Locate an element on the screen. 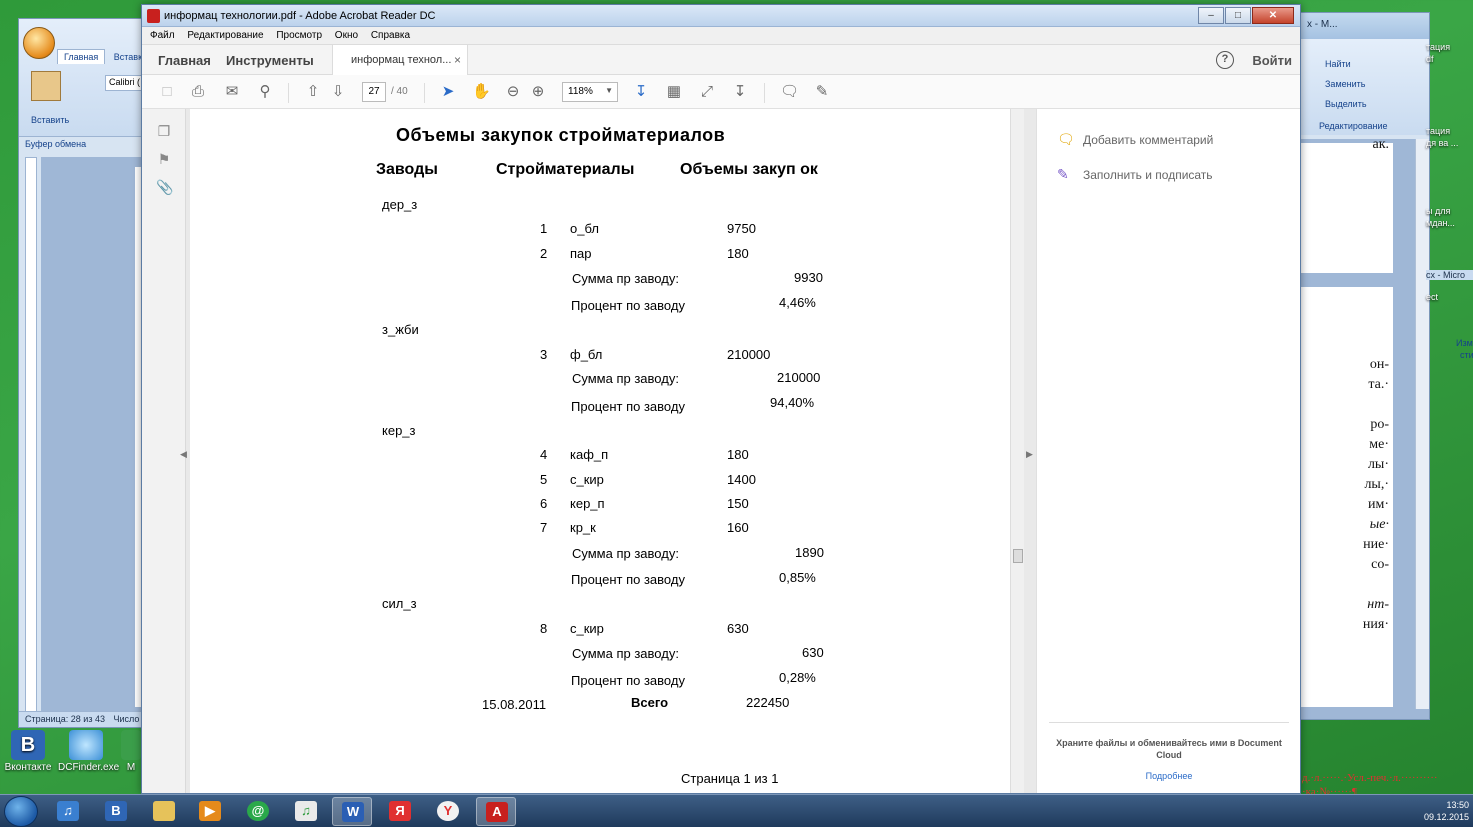 The image size is (1473, 827). close-tab-icon: × is located at coordinates (457, 60).